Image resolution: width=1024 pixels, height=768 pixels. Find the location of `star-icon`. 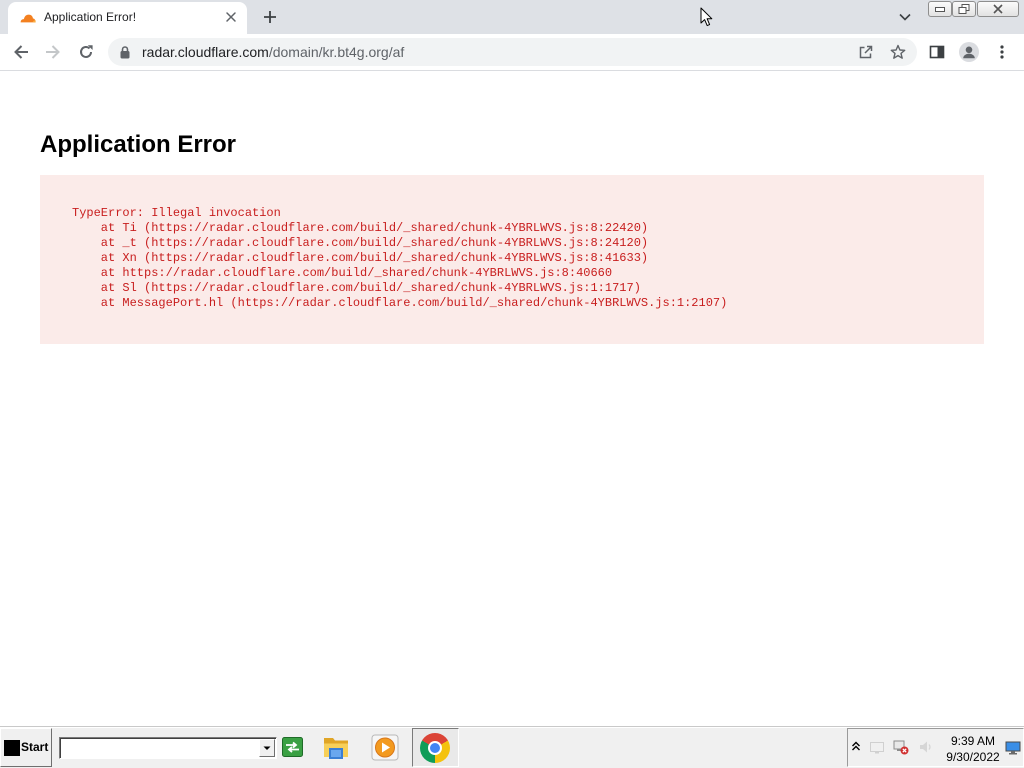

star-icon is located at coordinates (898, 51).